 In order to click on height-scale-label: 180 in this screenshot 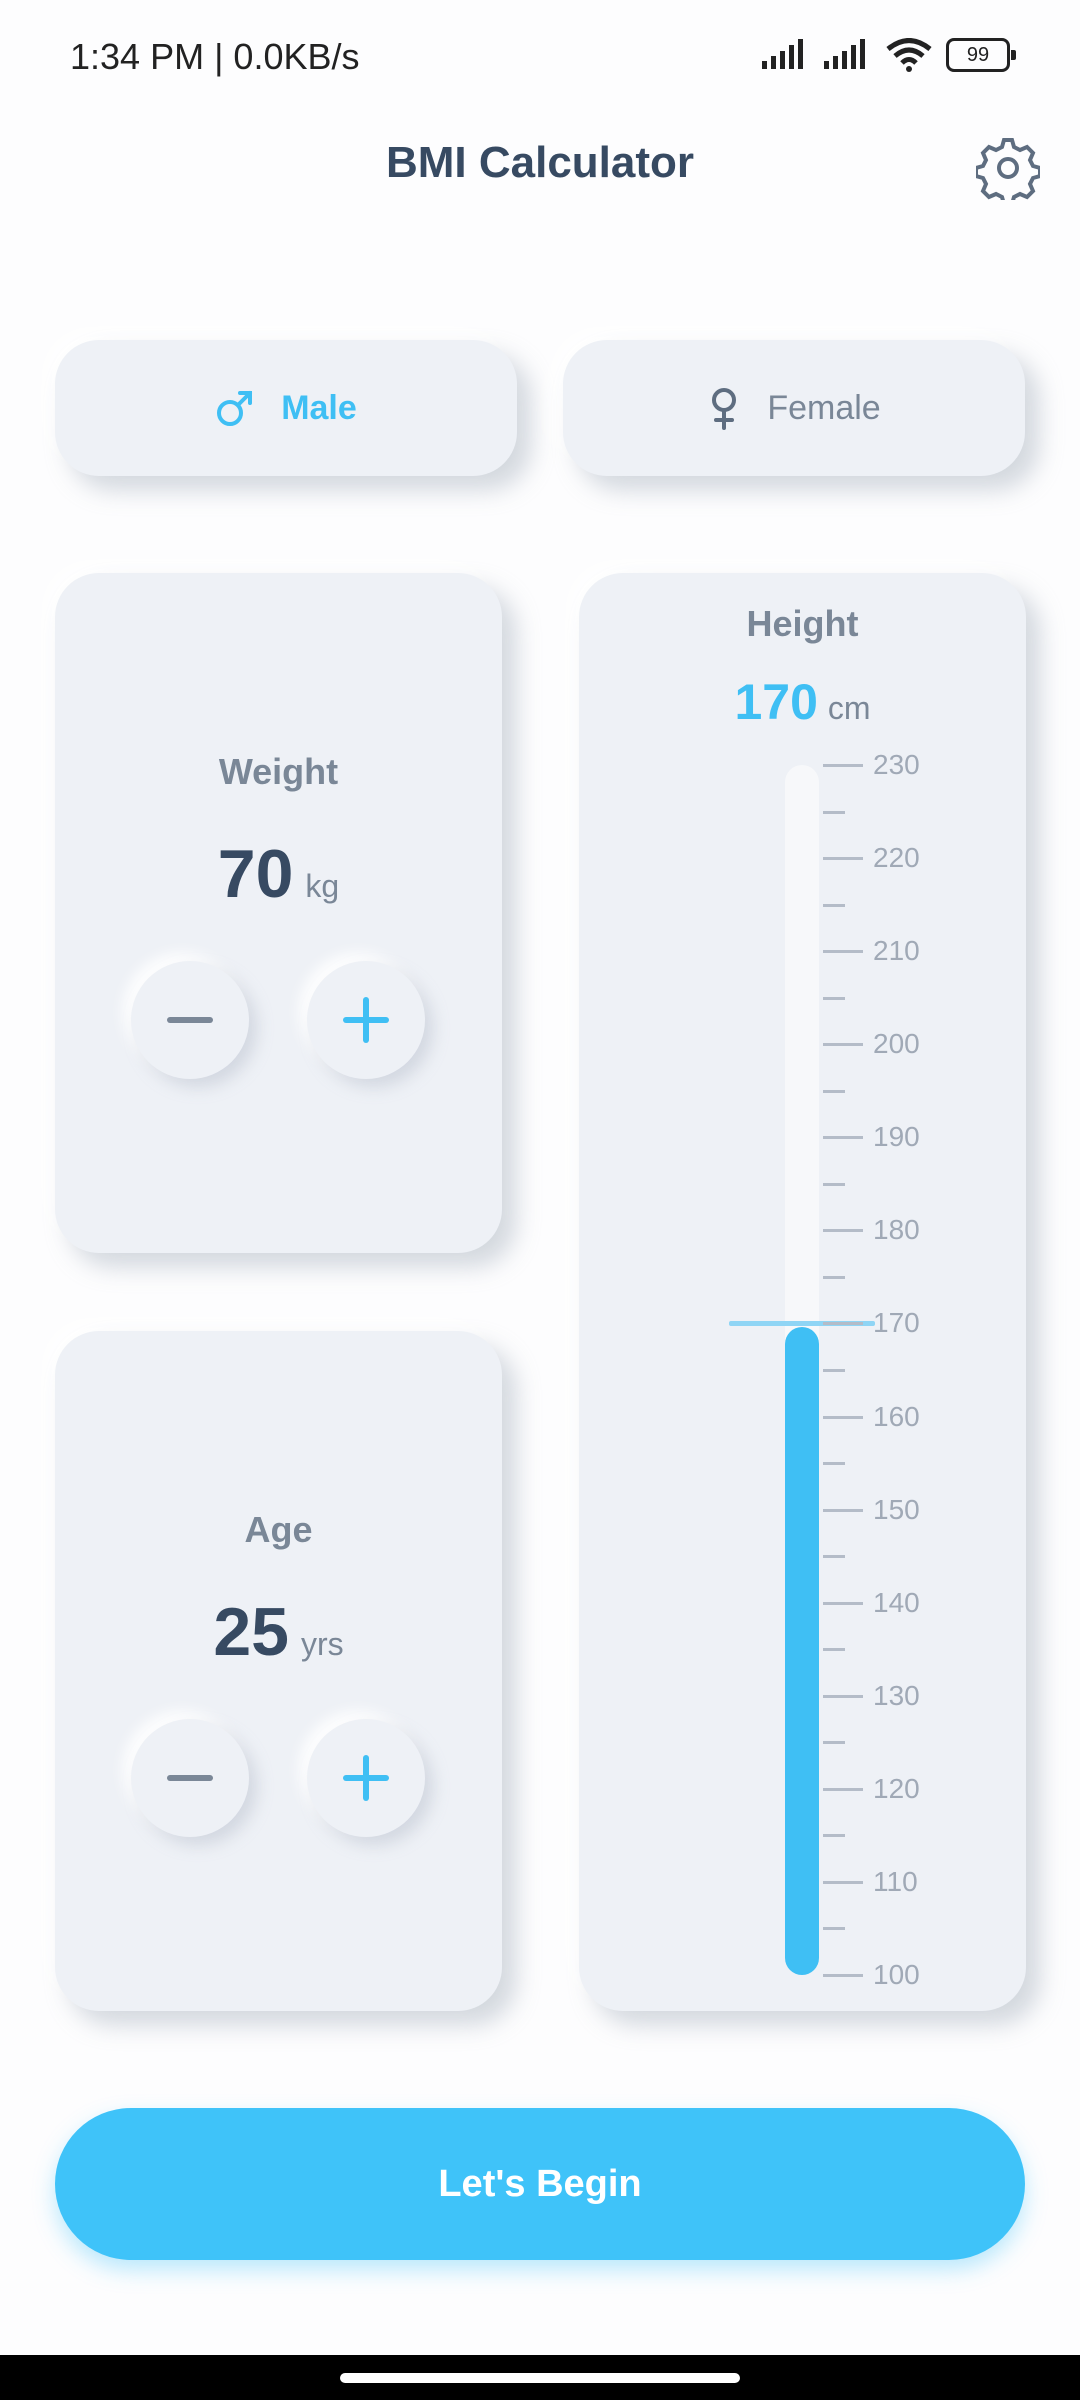, I will do `click(896, 1230)`.